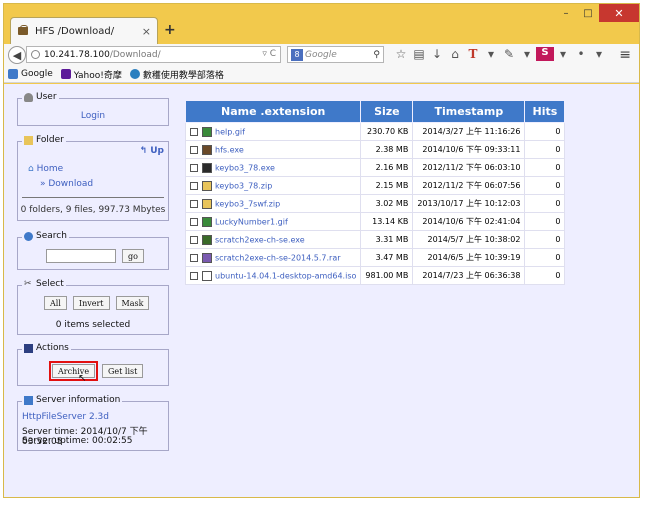 Image resolution: width=663 pixels, height=506 pixels. Describe the element at coordinates (245, 167) in the screenshot. I see `file-link: keybo3_78.exe` at that location.